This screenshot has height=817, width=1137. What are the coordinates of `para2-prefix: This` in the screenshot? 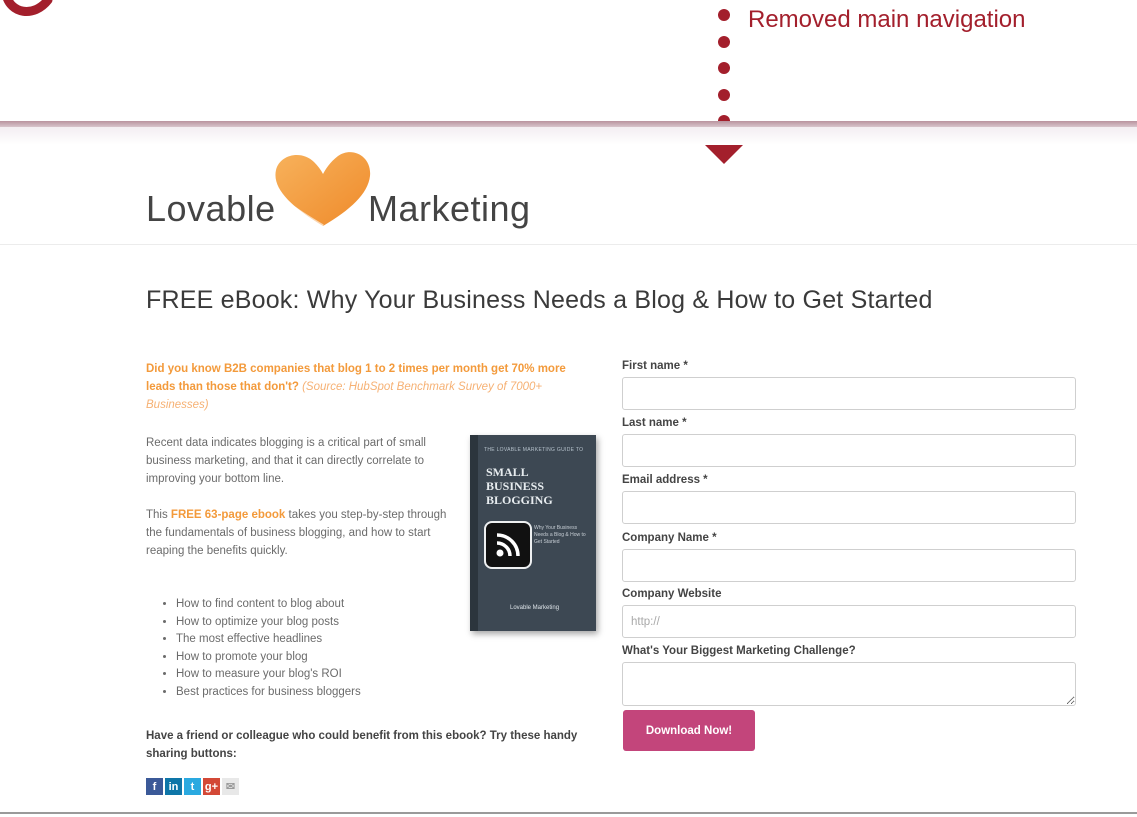 It's located at (158, 515).